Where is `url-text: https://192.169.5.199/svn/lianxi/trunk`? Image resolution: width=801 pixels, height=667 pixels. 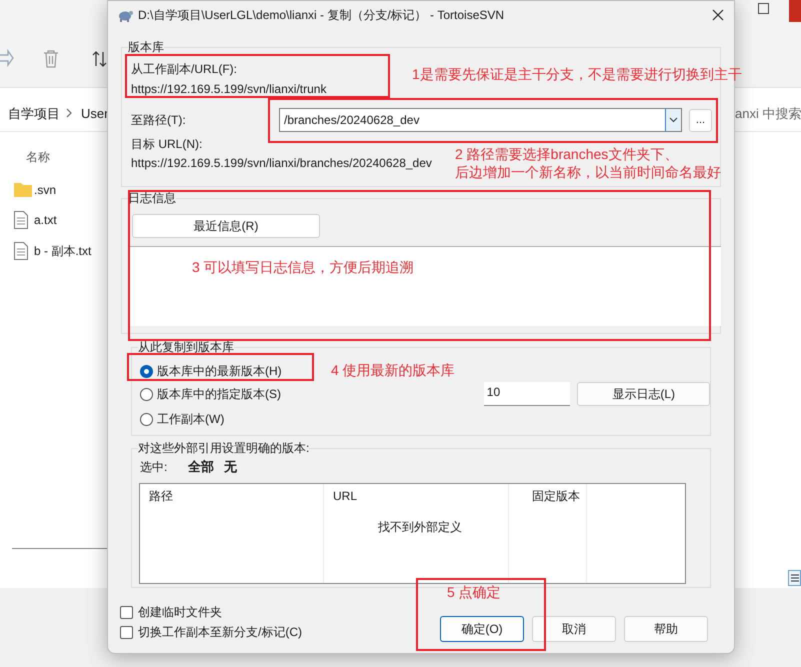 url-text: https://192.169.5.199/svn/lianxi/trunk is located at coordinates (228, 89).